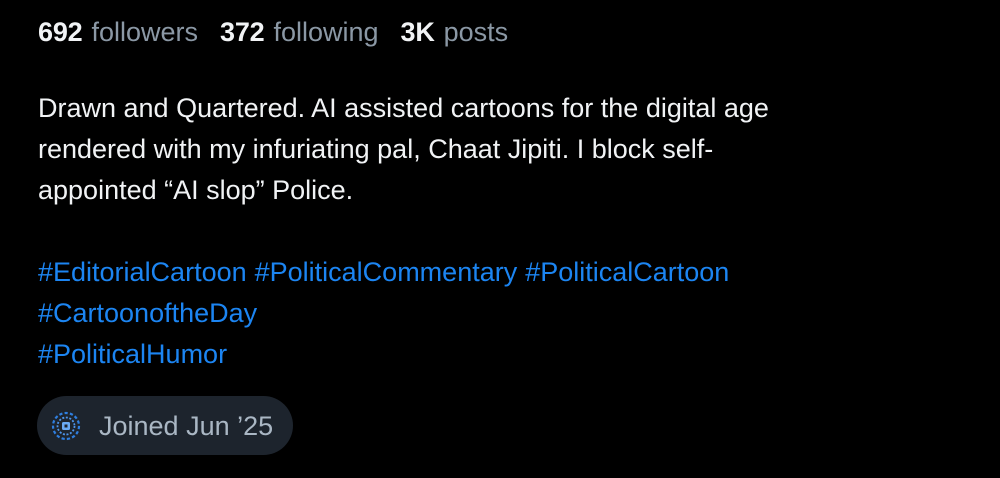  Describe the element at coordinates (66, 425) in the screenshot. I see `starter-pack-icon` at that location.